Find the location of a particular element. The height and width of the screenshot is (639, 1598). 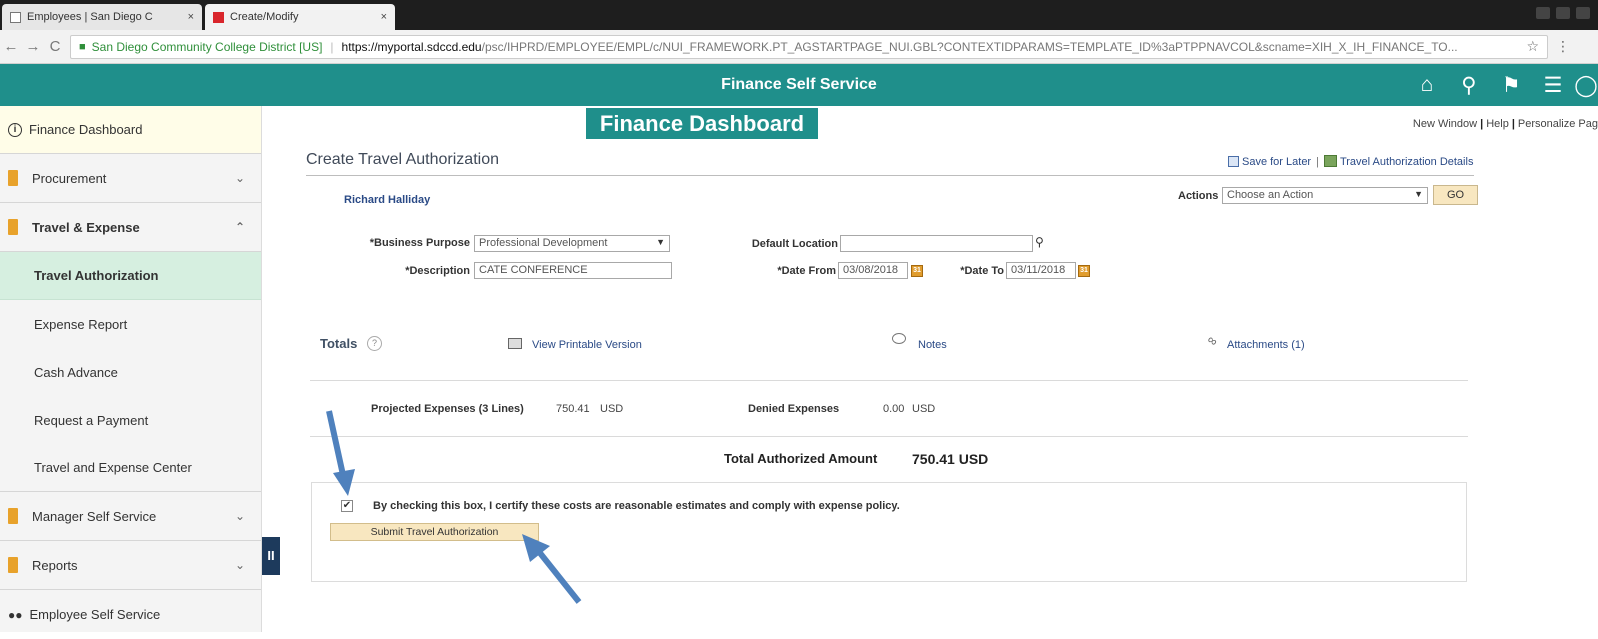

app-title: Finance Self Service is located at coordinates (799, 84).